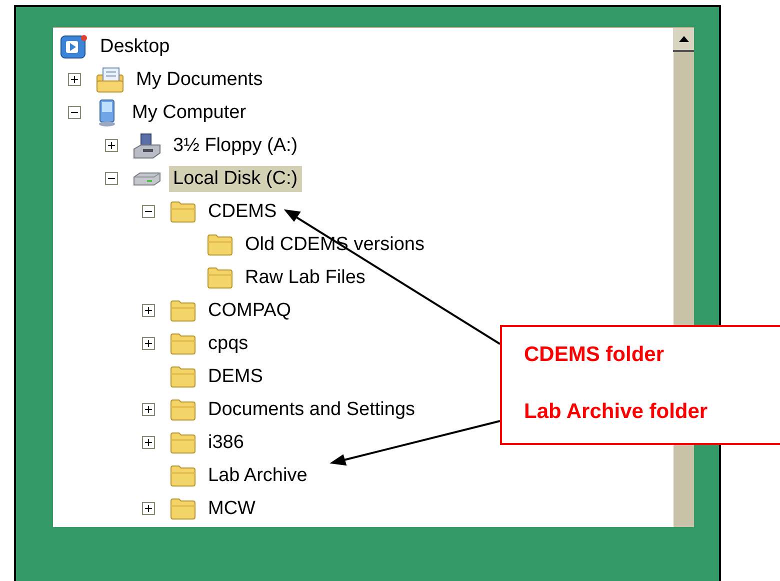 The width and height of the screenshot is (780, 581). I want to click on callout-text: Lab Archive folder, so click(616, 412).